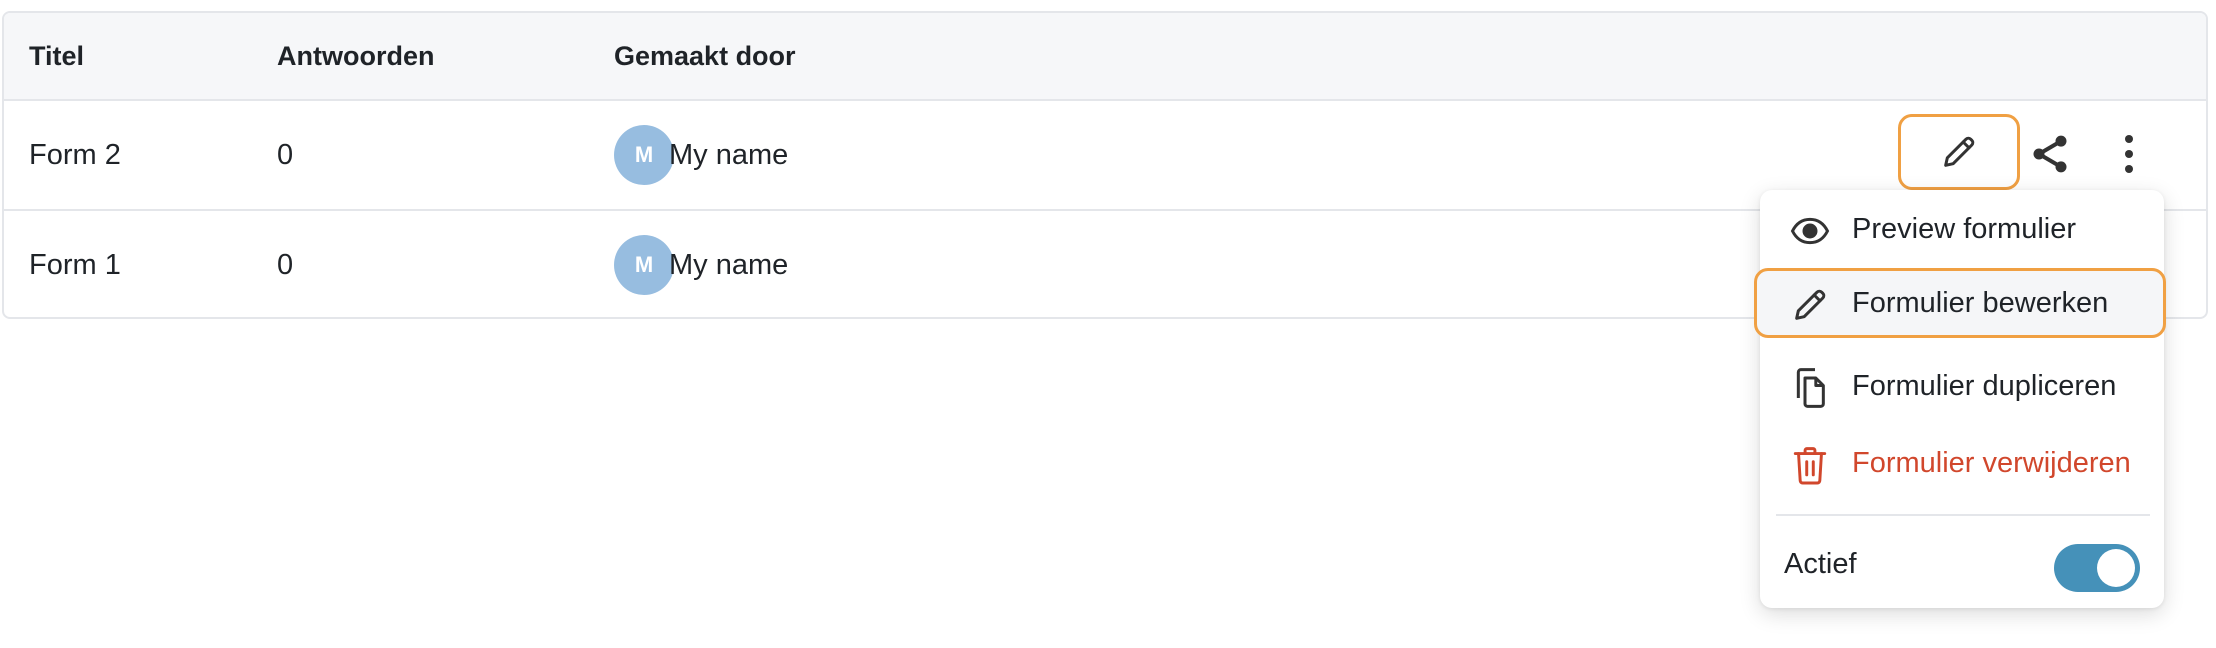 The height and width of the screenshot is (648, 2216). I want to click on menu-item-edit-form: Formulier bewerken, so click(1960, 303).